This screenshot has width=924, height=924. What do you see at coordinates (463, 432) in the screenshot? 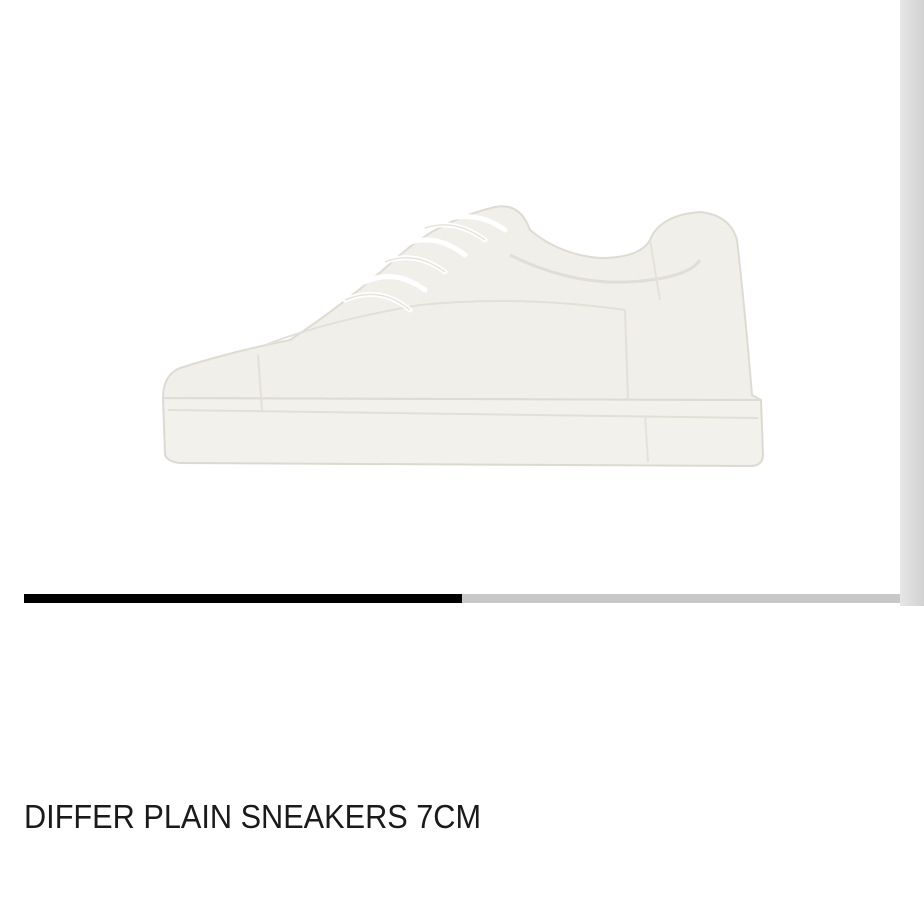
I see `shoe-sole` at bounding box center [463, 432].